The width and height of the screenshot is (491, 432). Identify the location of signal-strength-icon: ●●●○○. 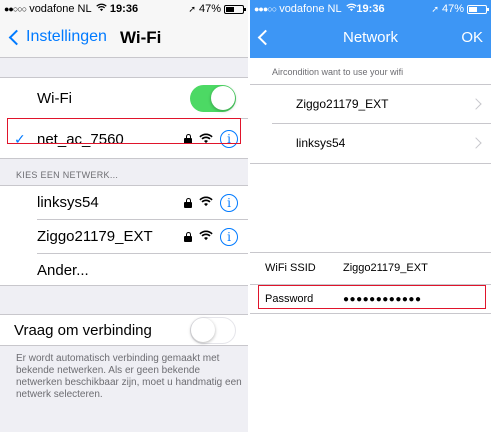
(265, 9).